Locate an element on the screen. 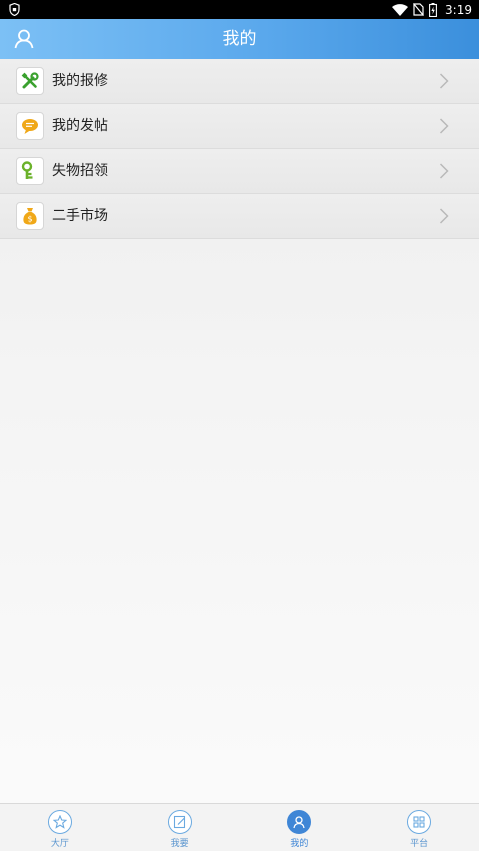 The width and height of the screenshot is (479, 851). menu-item-label: 失物招领 is located at coordinates (80, 171).